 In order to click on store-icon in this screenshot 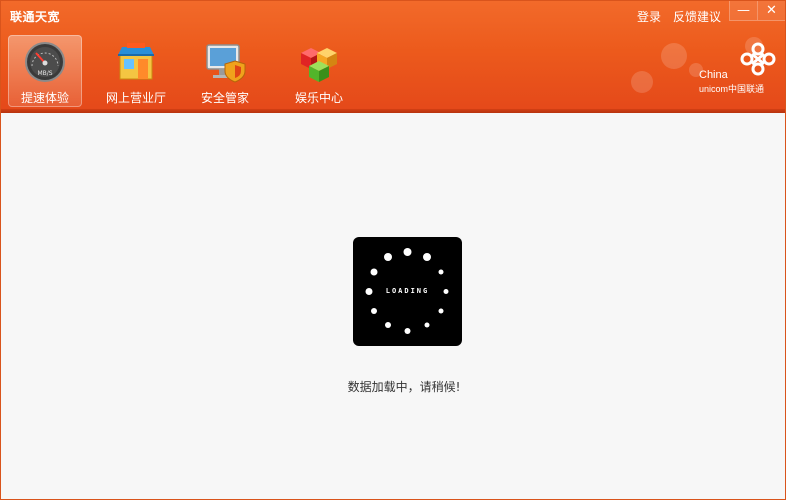, I will do `click(136, 61)`.